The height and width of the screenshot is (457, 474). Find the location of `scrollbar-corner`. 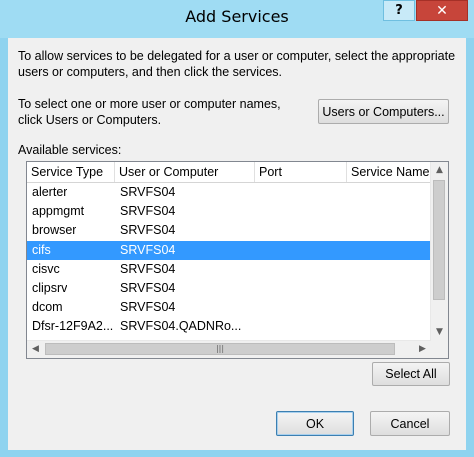

scrollbar-corner is located at coordinates (439, 349).